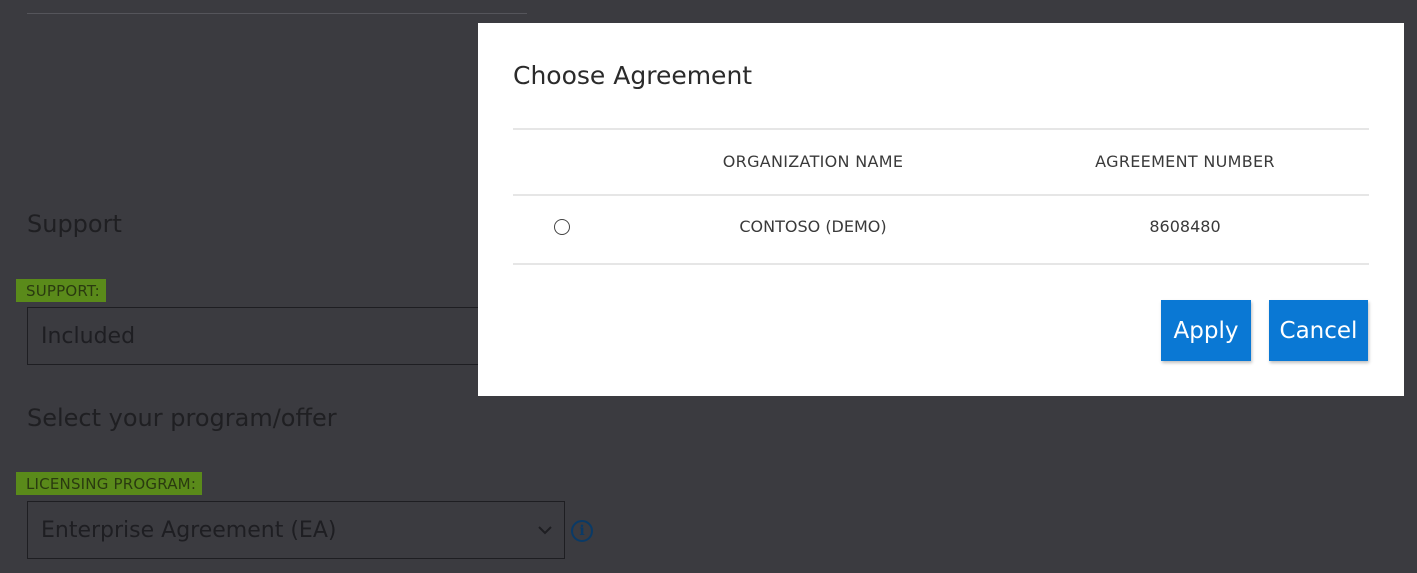  I want to click on dialog-title: Choose Agreement, so click(633, 75).